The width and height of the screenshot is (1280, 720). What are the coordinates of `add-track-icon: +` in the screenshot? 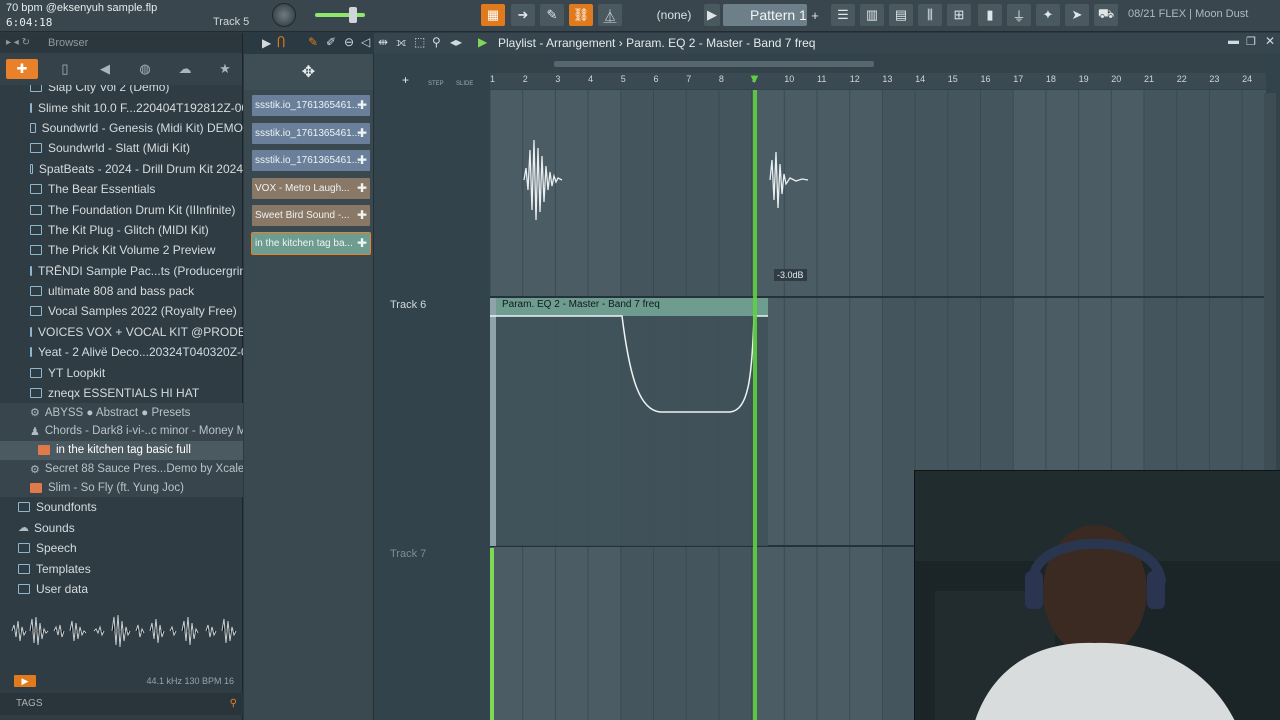 It's located at (405, 80).